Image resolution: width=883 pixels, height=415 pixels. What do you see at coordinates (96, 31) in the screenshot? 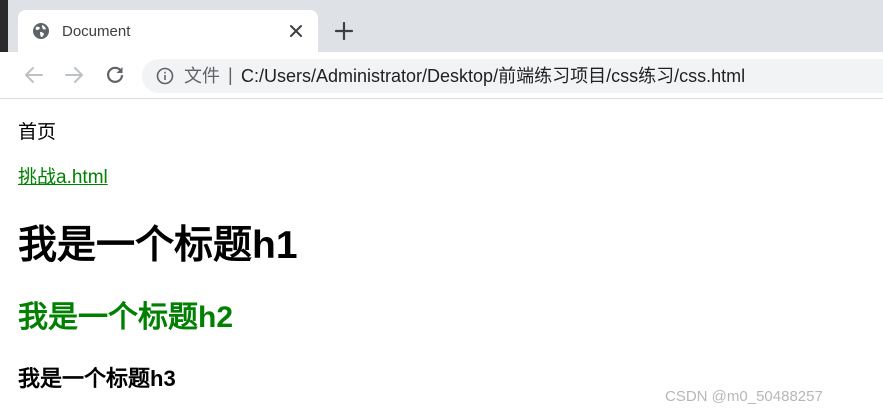
I see `tab-title: Document` at bounding box center [96, 31].